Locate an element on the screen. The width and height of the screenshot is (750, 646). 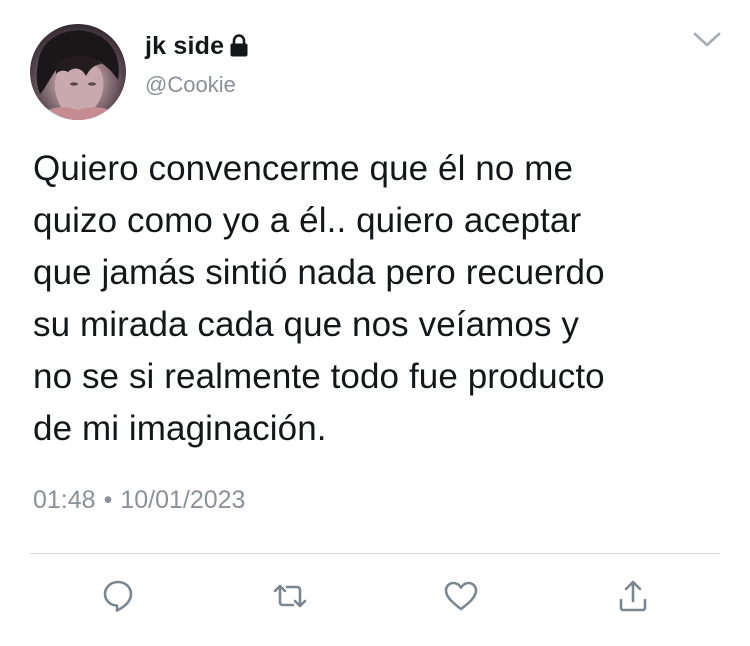
tweet-time: 01:48 is located at coordinates (64, 500).